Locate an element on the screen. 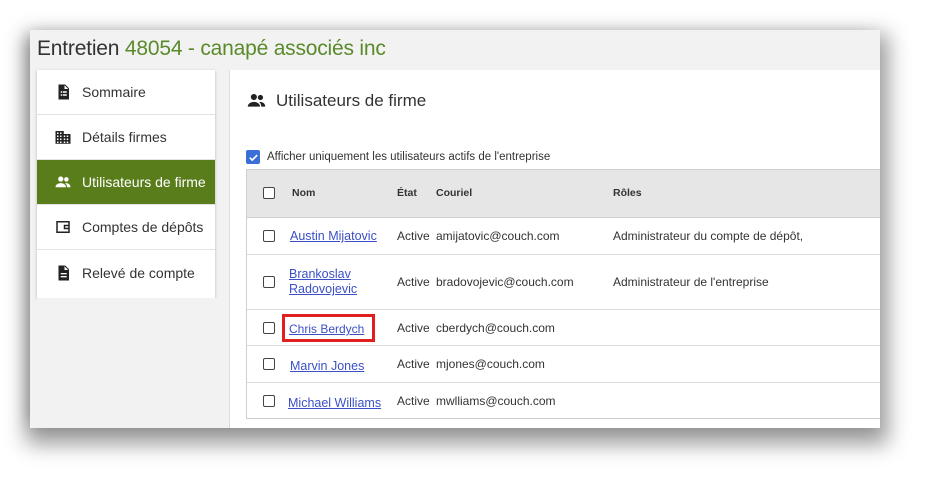 This screenshot has height=494, width=945. sidebar-item-utilisateurs: Utilisateurs de firme is located at coordinates (126, 182).